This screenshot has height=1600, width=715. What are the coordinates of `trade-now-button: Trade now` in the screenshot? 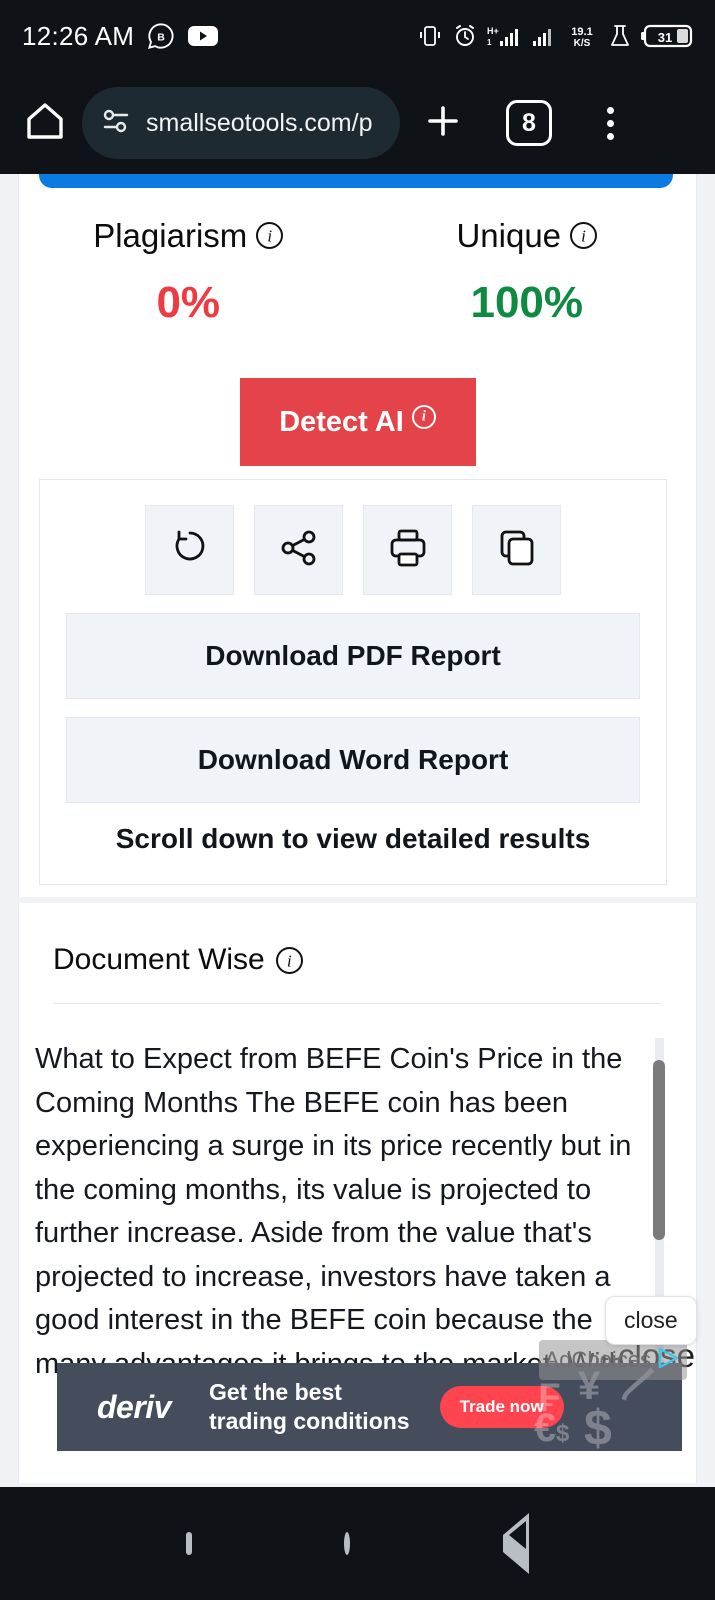 It's located at (501, 1407).